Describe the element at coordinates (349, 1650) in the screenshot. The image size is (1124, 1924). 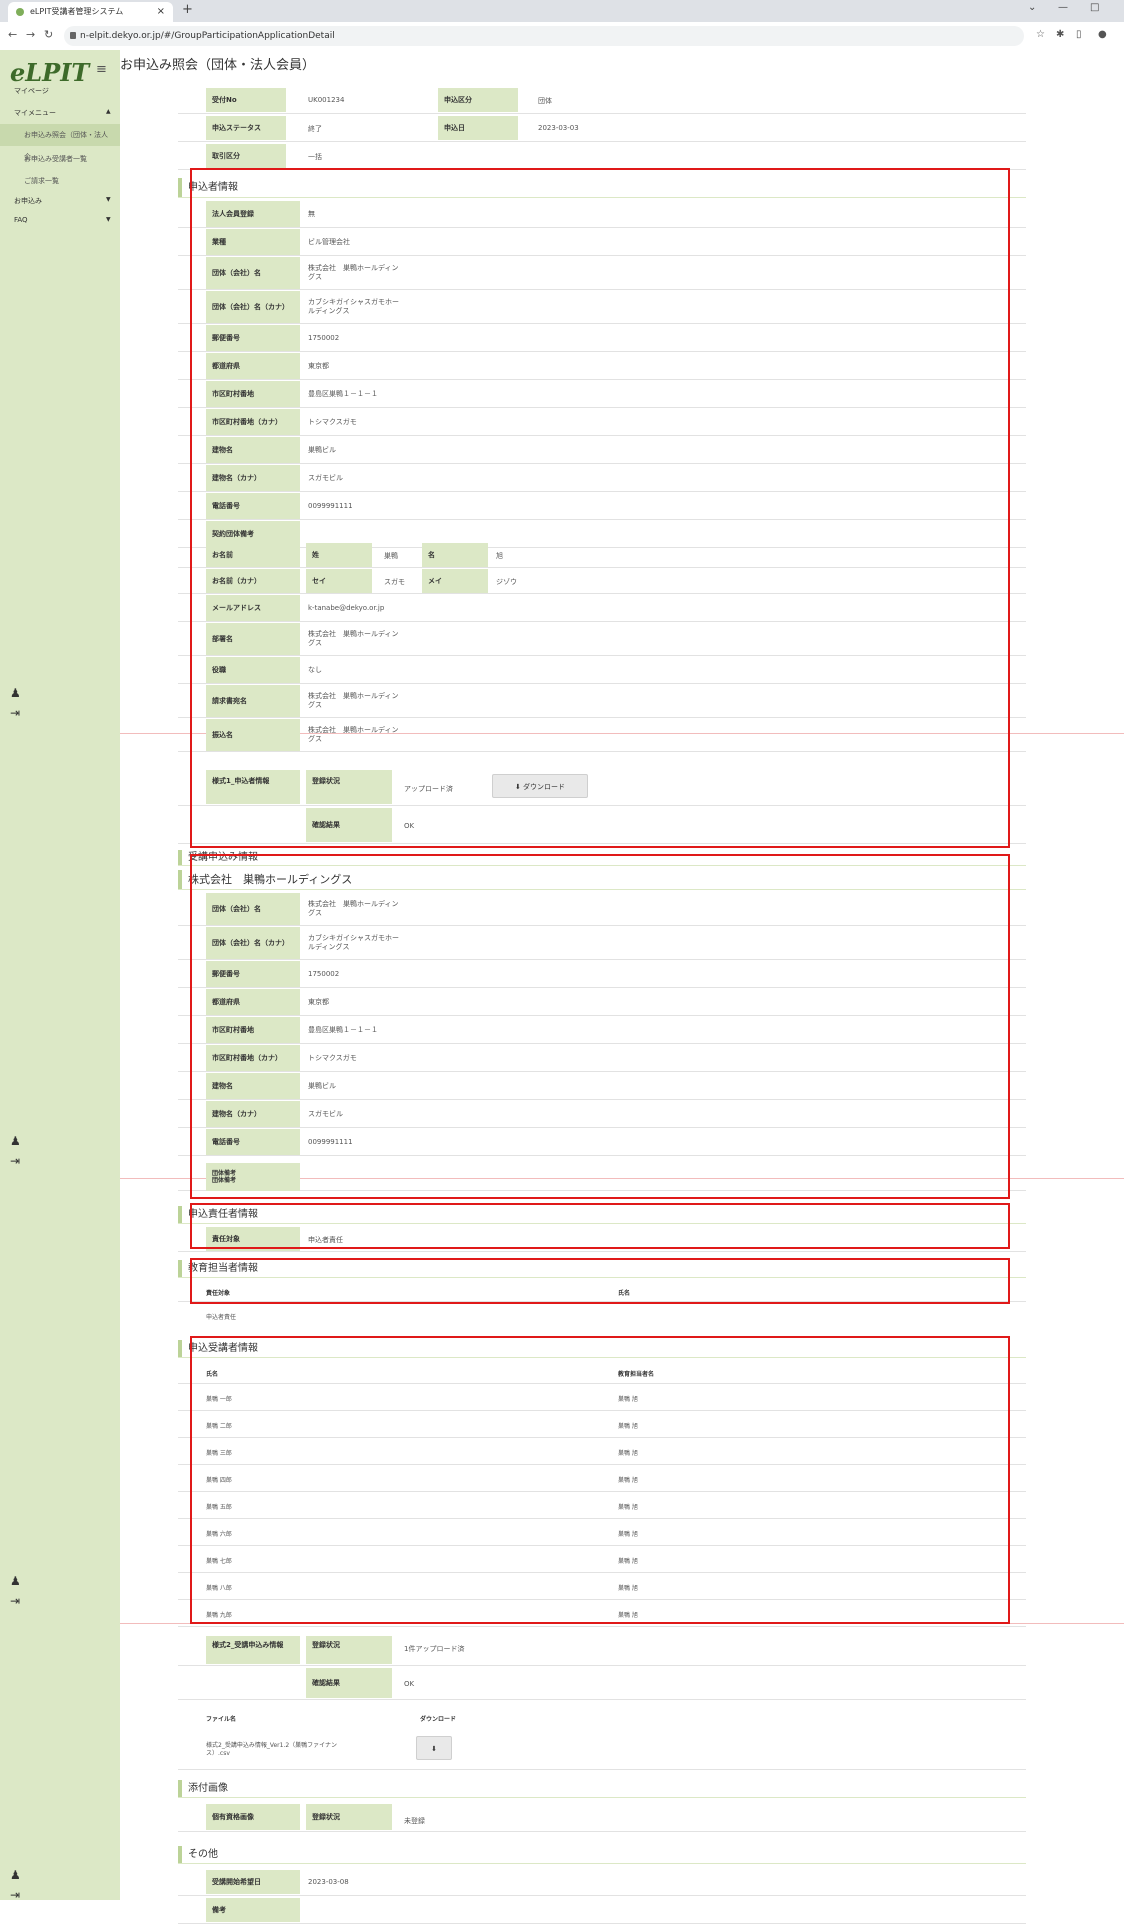
I see `form2-upload-label: 登録状況` at that location.